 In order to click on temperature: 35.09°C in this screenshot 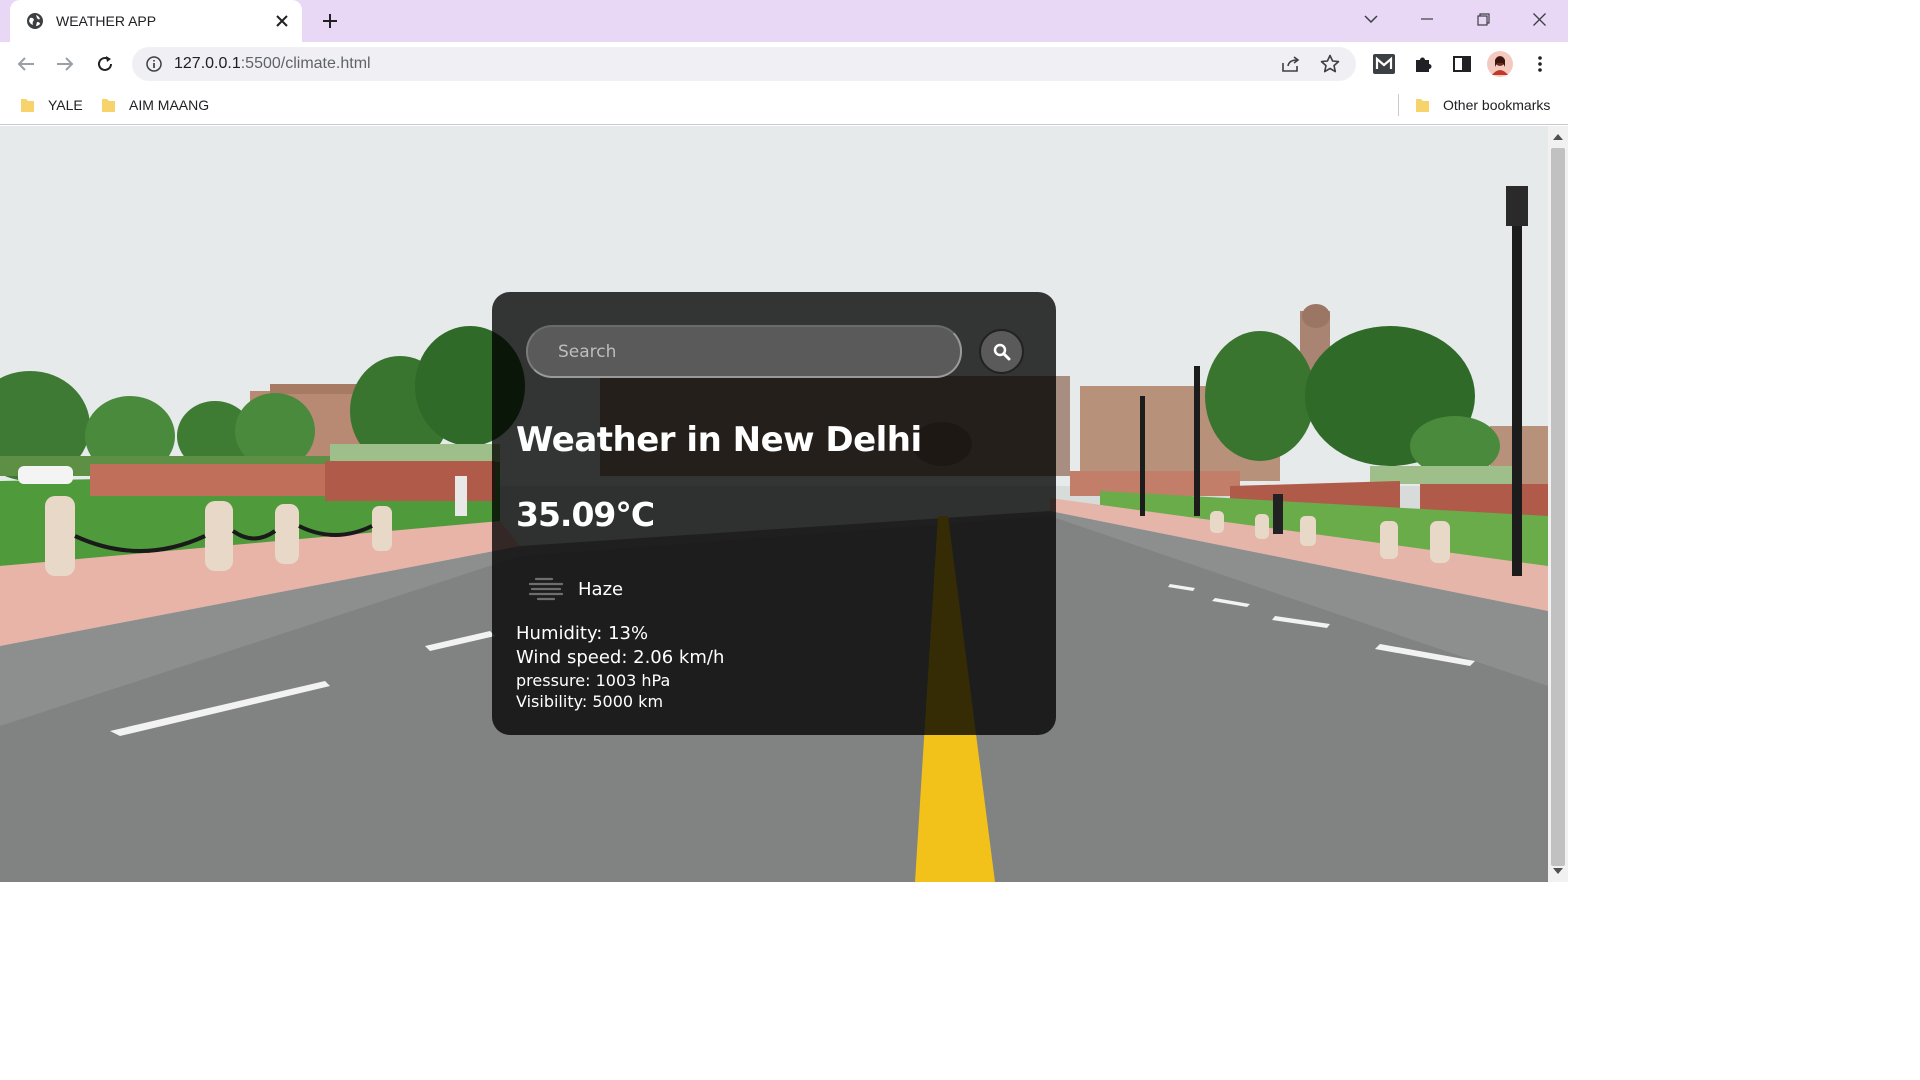, I will do `click(585, 514)`.